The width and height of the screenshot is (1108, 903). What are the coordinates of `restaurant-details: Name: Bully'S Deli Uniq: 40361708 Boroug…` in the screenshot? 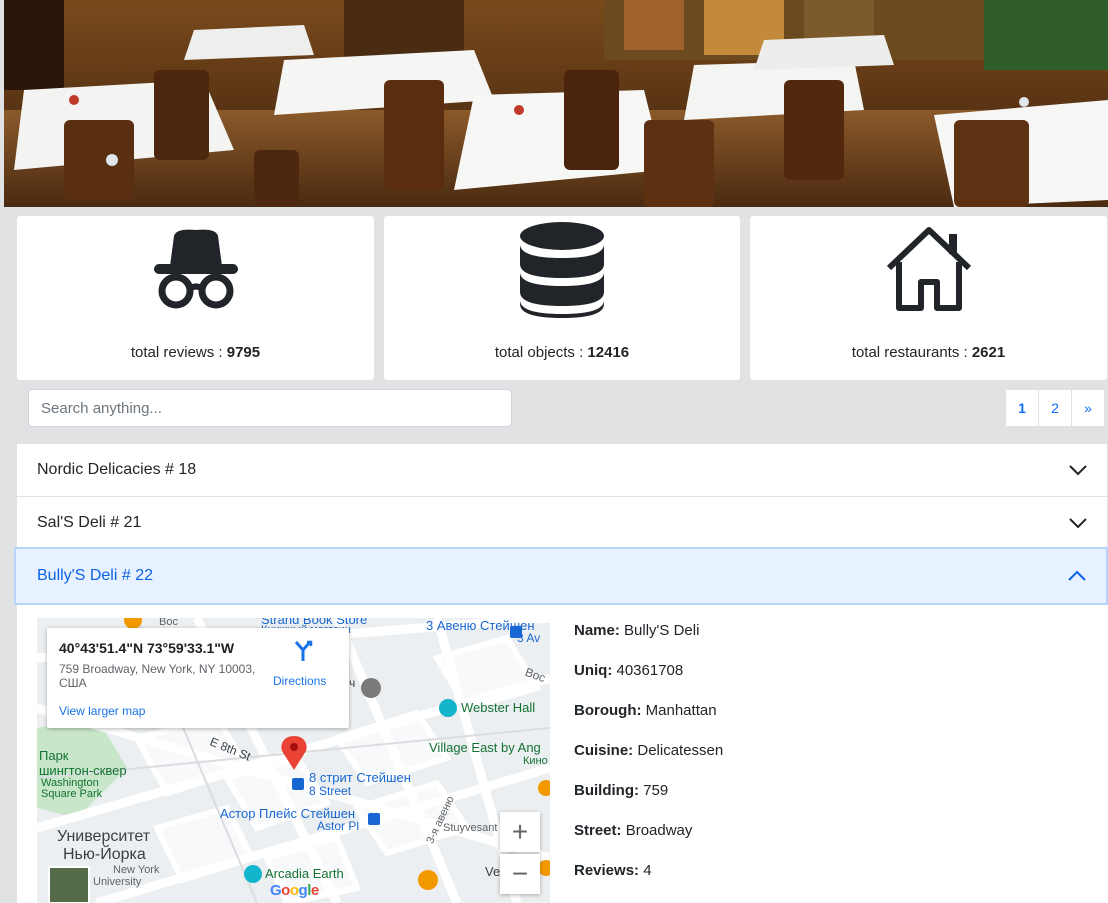 It's located at (648, 760).